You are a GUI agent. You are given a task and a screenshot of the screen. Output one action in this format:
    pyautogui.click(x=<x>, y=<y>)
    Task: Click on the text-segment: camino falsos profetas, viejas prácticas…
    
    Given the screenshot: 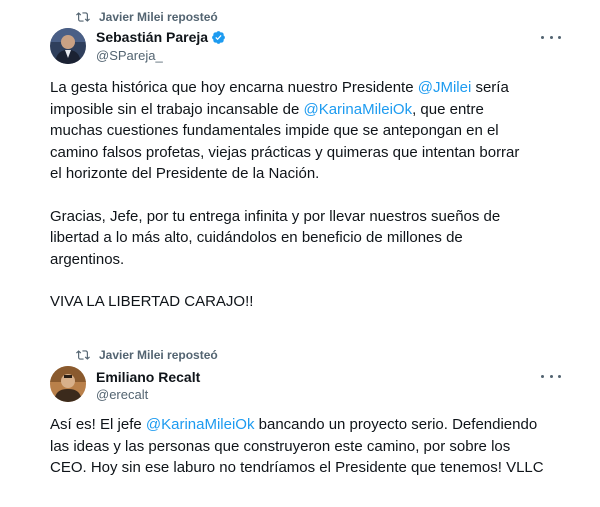 What is the action you would take?
    pyautogui.click(x=285, y=152)
    